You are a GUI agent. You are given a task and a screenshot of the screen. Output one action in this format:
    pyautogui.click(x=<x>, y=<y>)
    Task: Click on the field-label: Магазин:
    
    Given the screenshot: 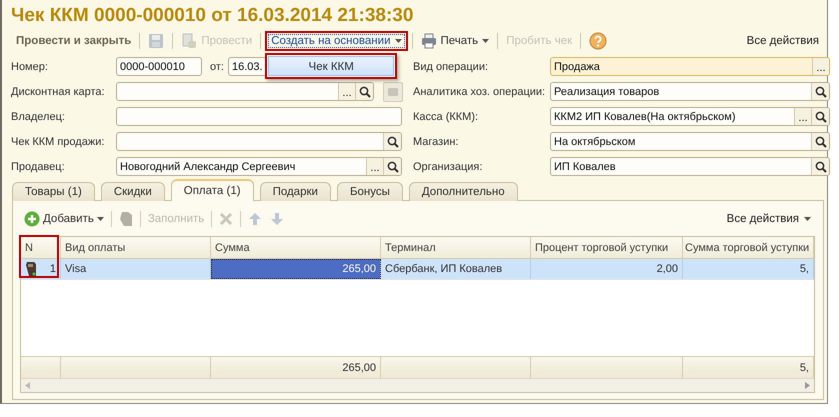 What is the action you would take?
    pyautogui.click(x=436, y=142)
    